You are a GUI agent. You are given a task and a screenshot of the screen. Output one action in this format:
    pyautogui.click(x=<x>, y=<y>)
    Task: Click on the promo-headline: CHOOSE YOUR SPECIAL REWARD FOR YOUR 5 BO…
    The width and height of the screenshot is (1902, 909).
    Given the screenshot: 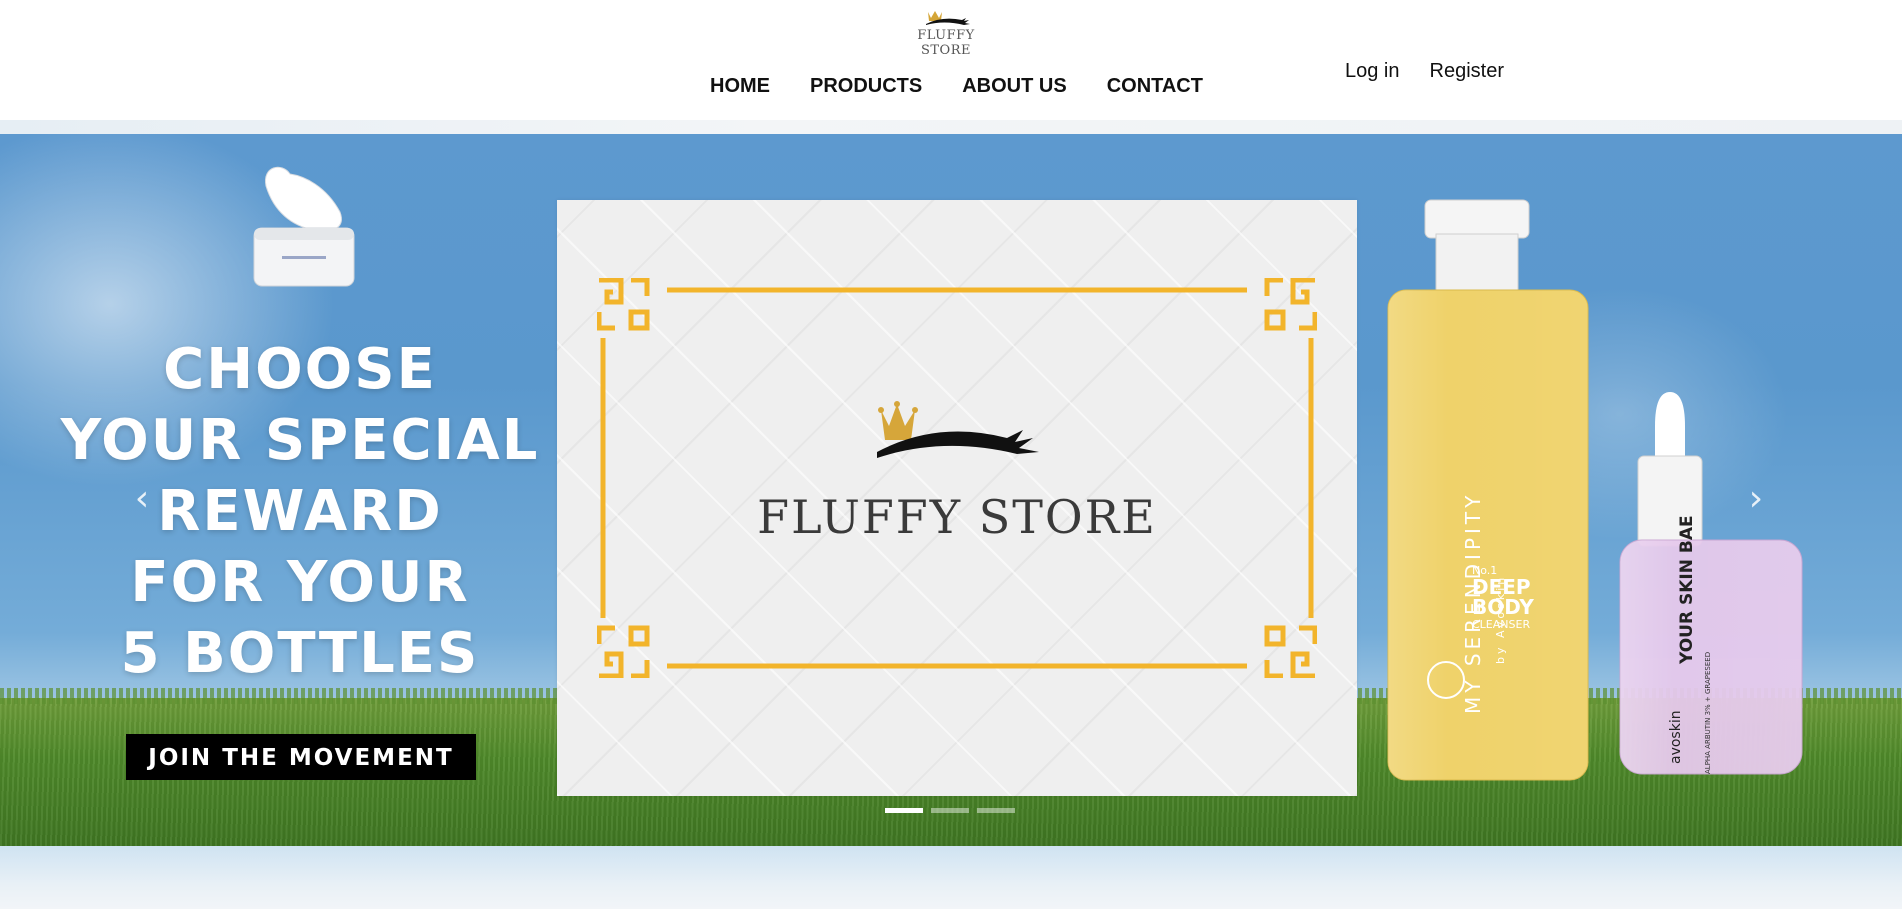 What is the action you would take?
    pyautogui.click(x=300, y=511)
    